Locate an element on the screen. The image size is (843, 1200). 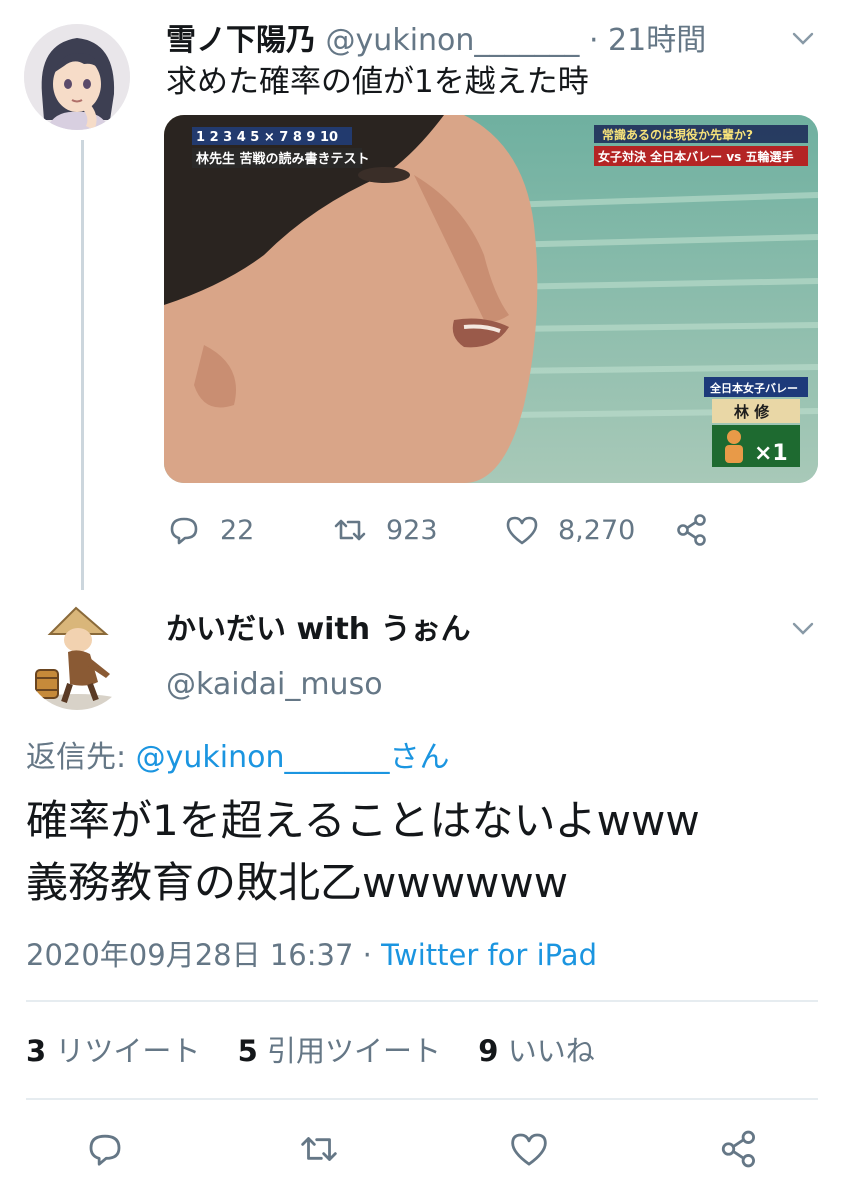
reply-button is located at coordinates (105, 1149).